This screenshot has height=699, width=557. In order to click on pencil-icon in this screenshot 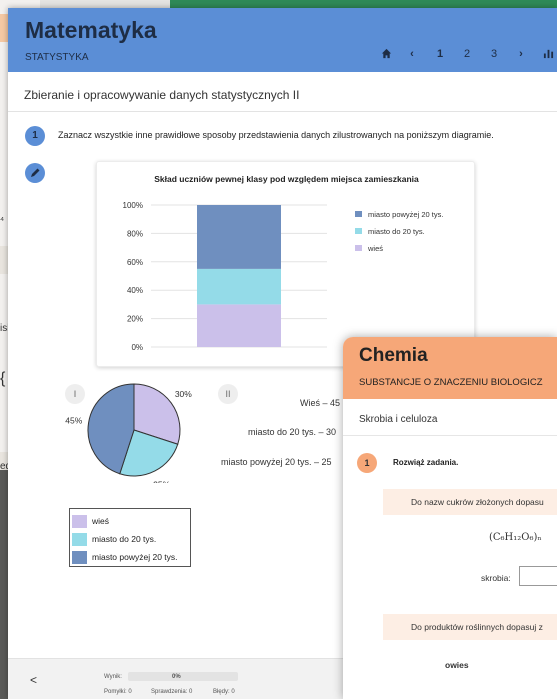, I will do `click(35, 173)`.